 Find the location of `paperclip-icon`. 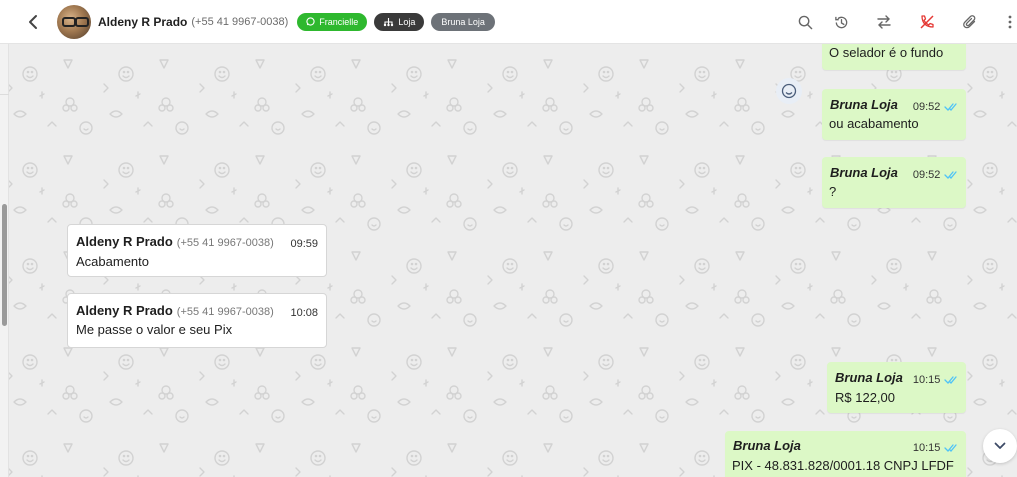

paperclip-icon is located at coordinates (969, 22).